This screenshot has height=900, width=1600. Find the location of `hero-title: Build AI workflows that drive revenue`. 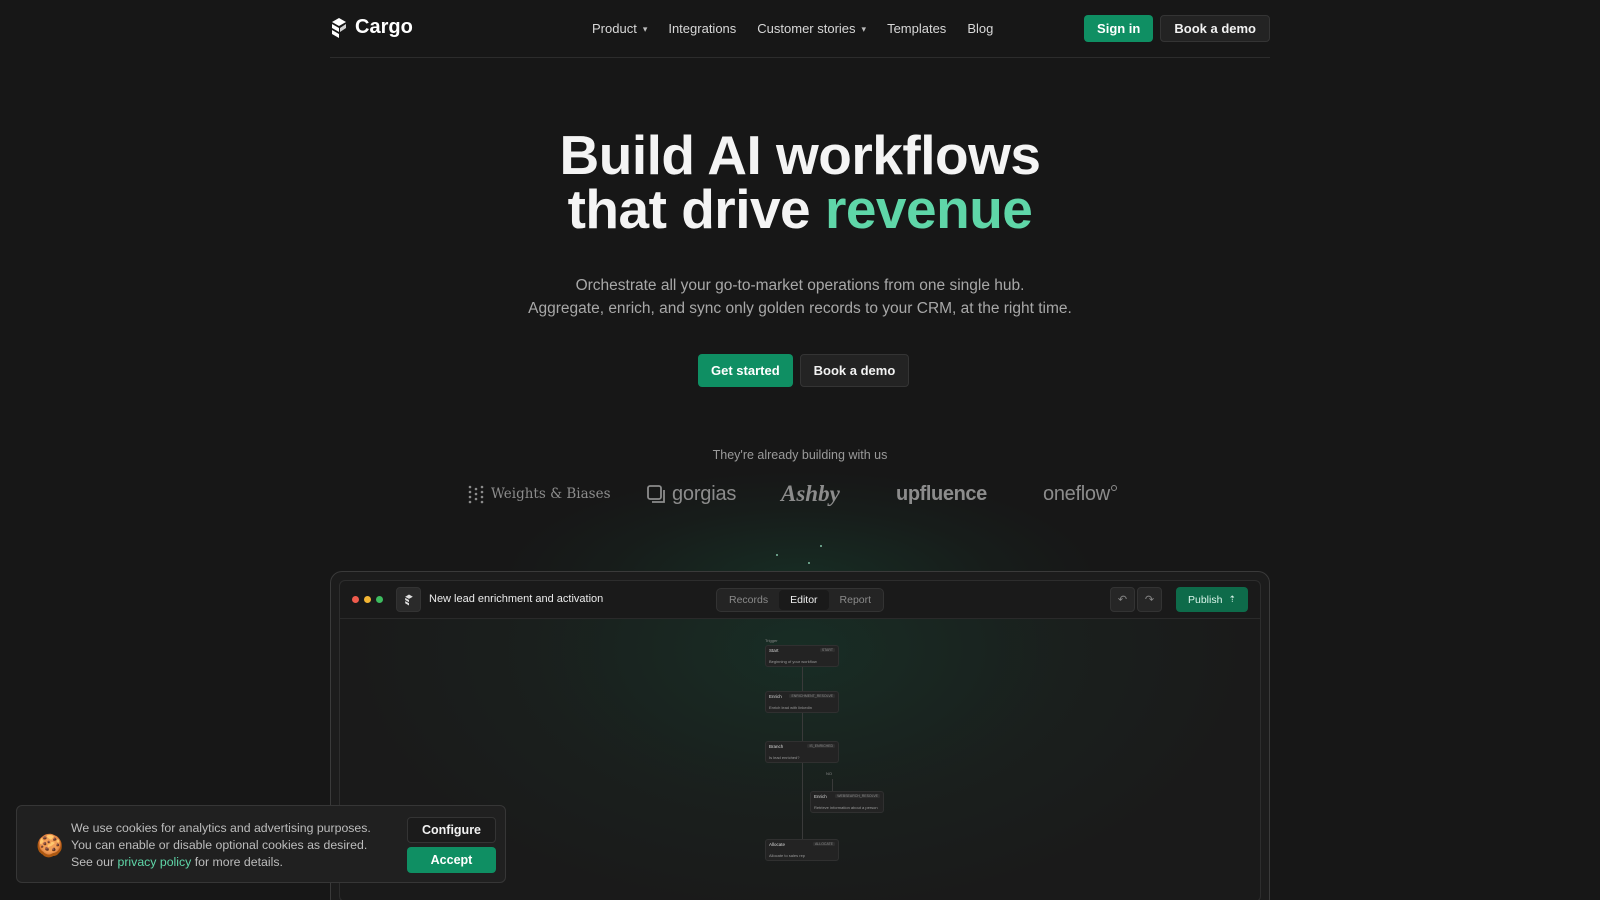

hero-title: Build AI workflows that drive revenue is located at coordinates (800, 182).